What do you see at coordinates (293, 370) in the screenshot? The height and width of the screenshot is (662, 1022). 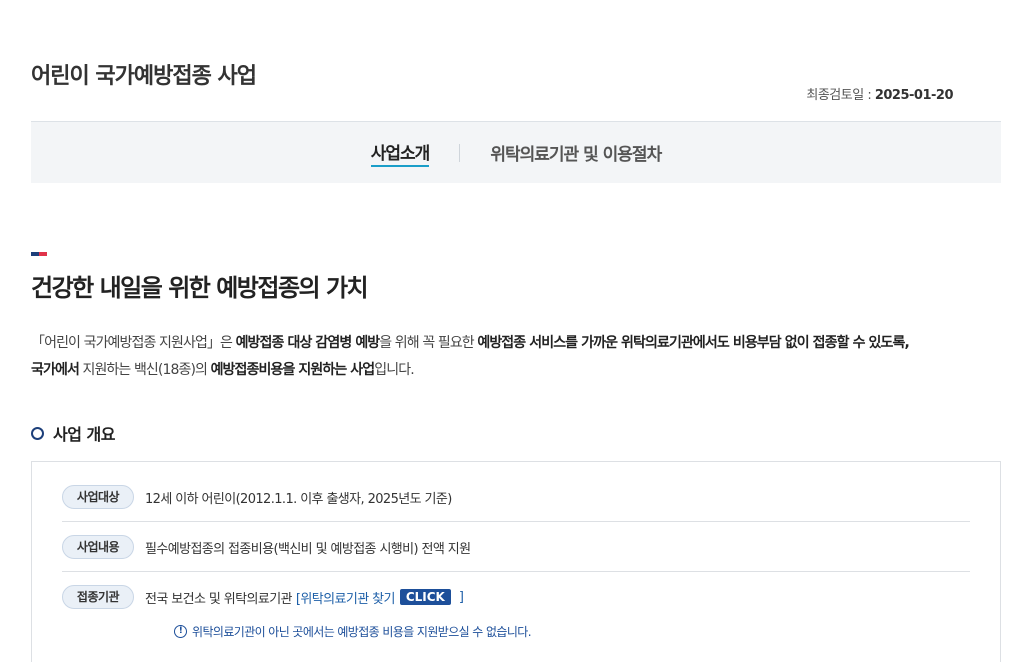 I see `intro-bold: 예방접종비용을 지원하는 사업` at bounding box center [293, 370].